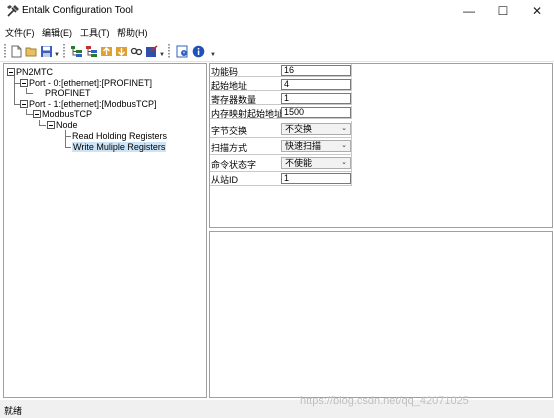 The height and width of the screenshot is (418, 554). What do you see at coordinates (277, 11) in the screenshot?
I see `title-bar: Entalk Configuration Tool — ☐ ✕` at bounding box center [277, 11].